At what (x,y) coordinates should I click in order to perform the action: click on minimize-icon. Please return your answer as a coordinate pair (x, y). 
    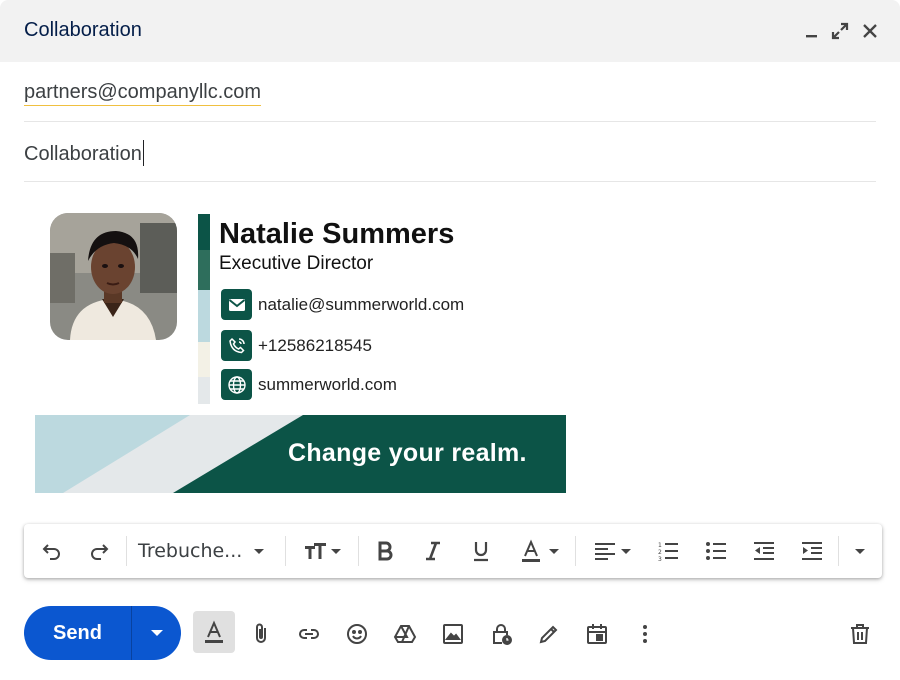
    Looking at the image, I should click on (812, 31).